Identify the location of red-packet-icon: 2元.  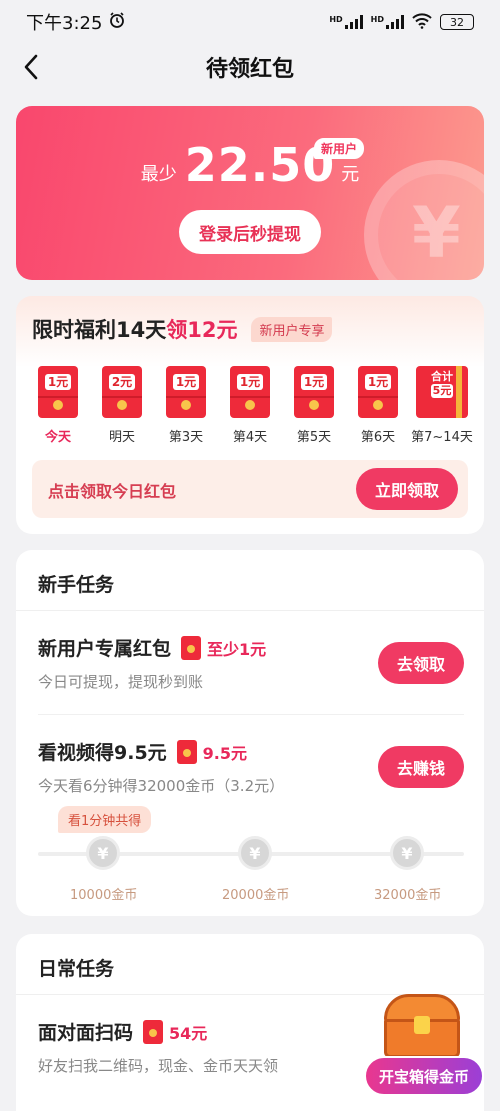
(122, 392).